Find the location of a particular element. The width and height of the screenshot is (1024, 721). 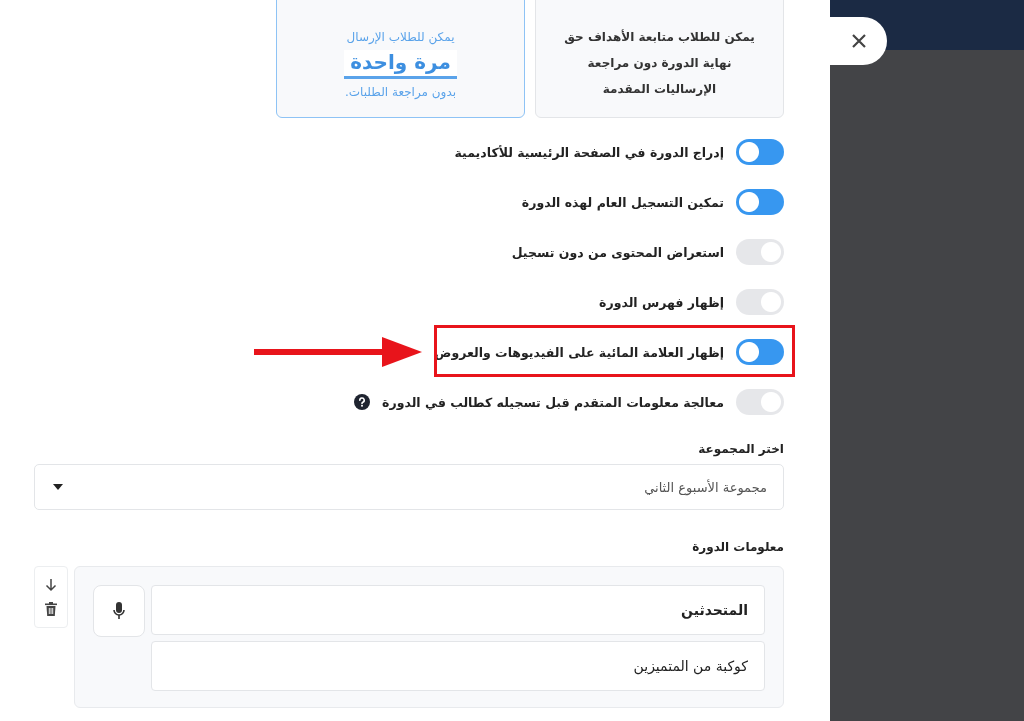

setting-label: إظهار فهرس الدورة is located at coordinates (661, 302).